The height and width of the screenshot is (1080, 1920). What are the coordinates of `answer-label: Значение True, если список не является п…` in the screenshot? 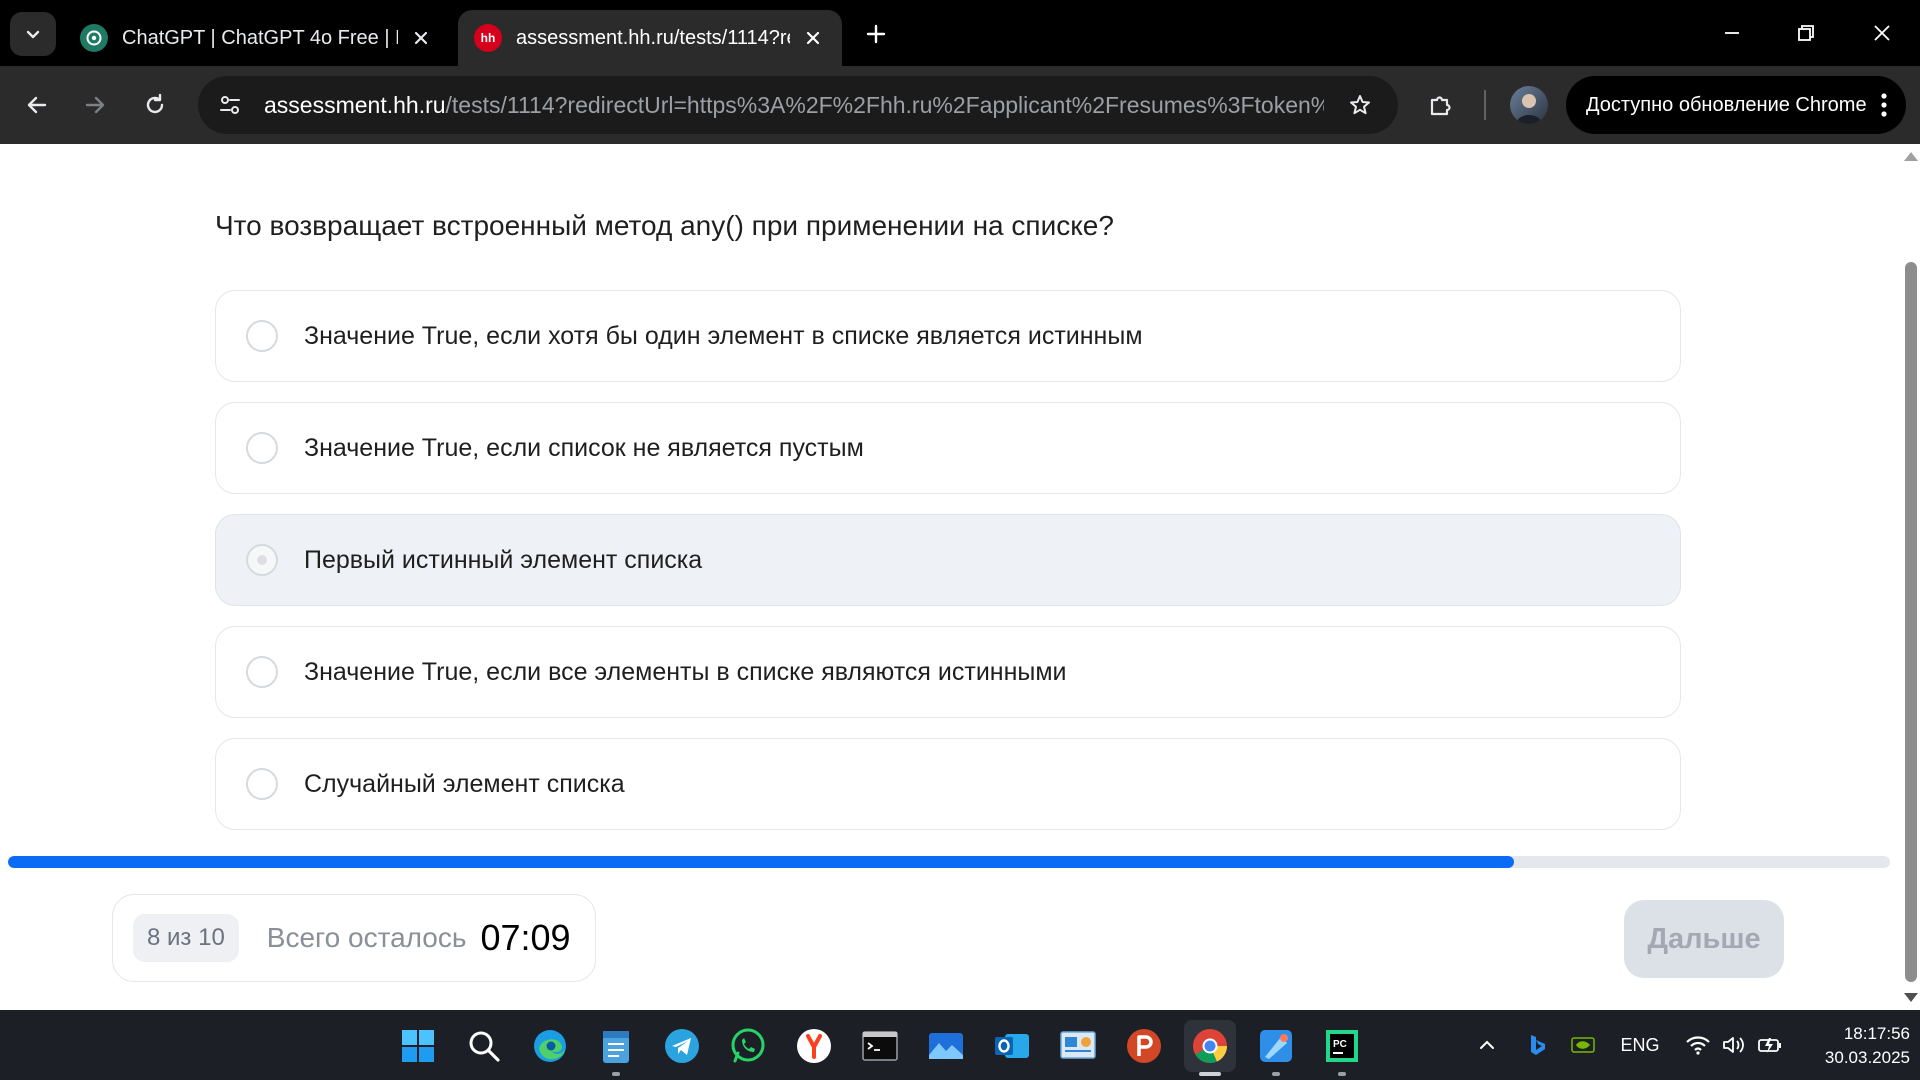 It's located at (584, 447).